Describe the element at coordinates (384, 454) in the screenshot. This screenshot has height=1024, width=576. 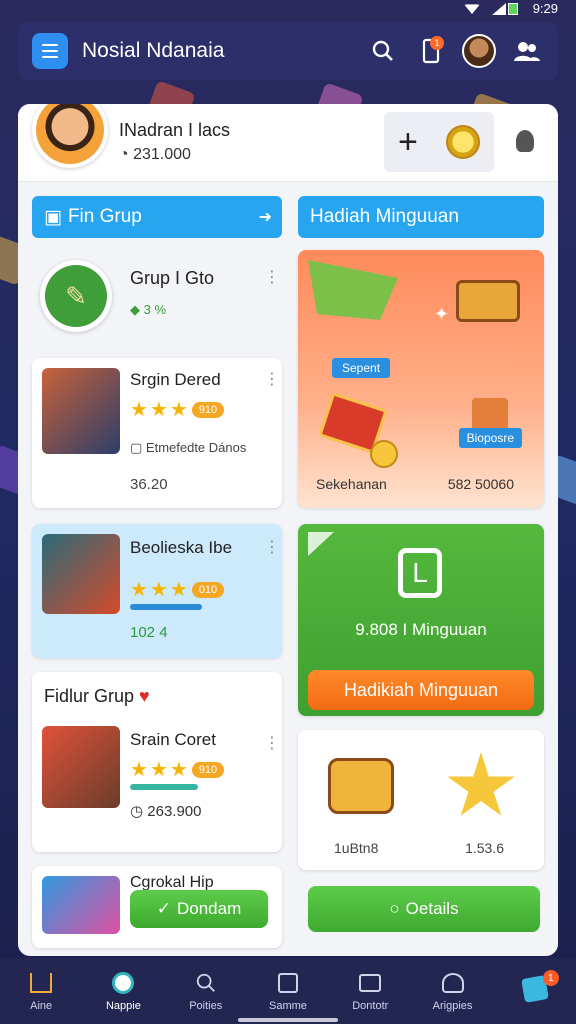
I see `coin-icon` at that location.